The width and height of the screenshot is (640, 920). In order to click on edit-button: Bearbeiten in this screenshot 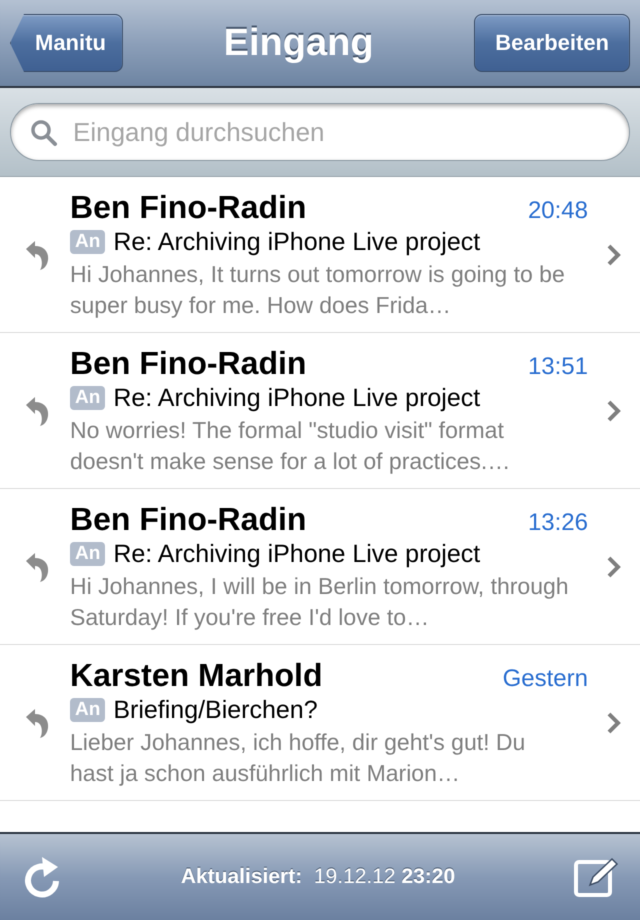, I will do `click(552, 43)`.